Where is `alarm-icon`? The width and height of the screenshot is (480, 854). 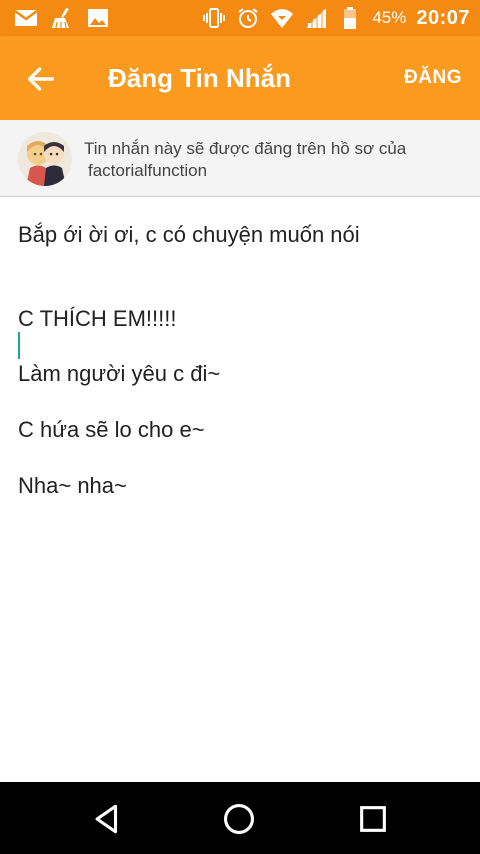 alarm-icon is located at coordinates (248, 18).